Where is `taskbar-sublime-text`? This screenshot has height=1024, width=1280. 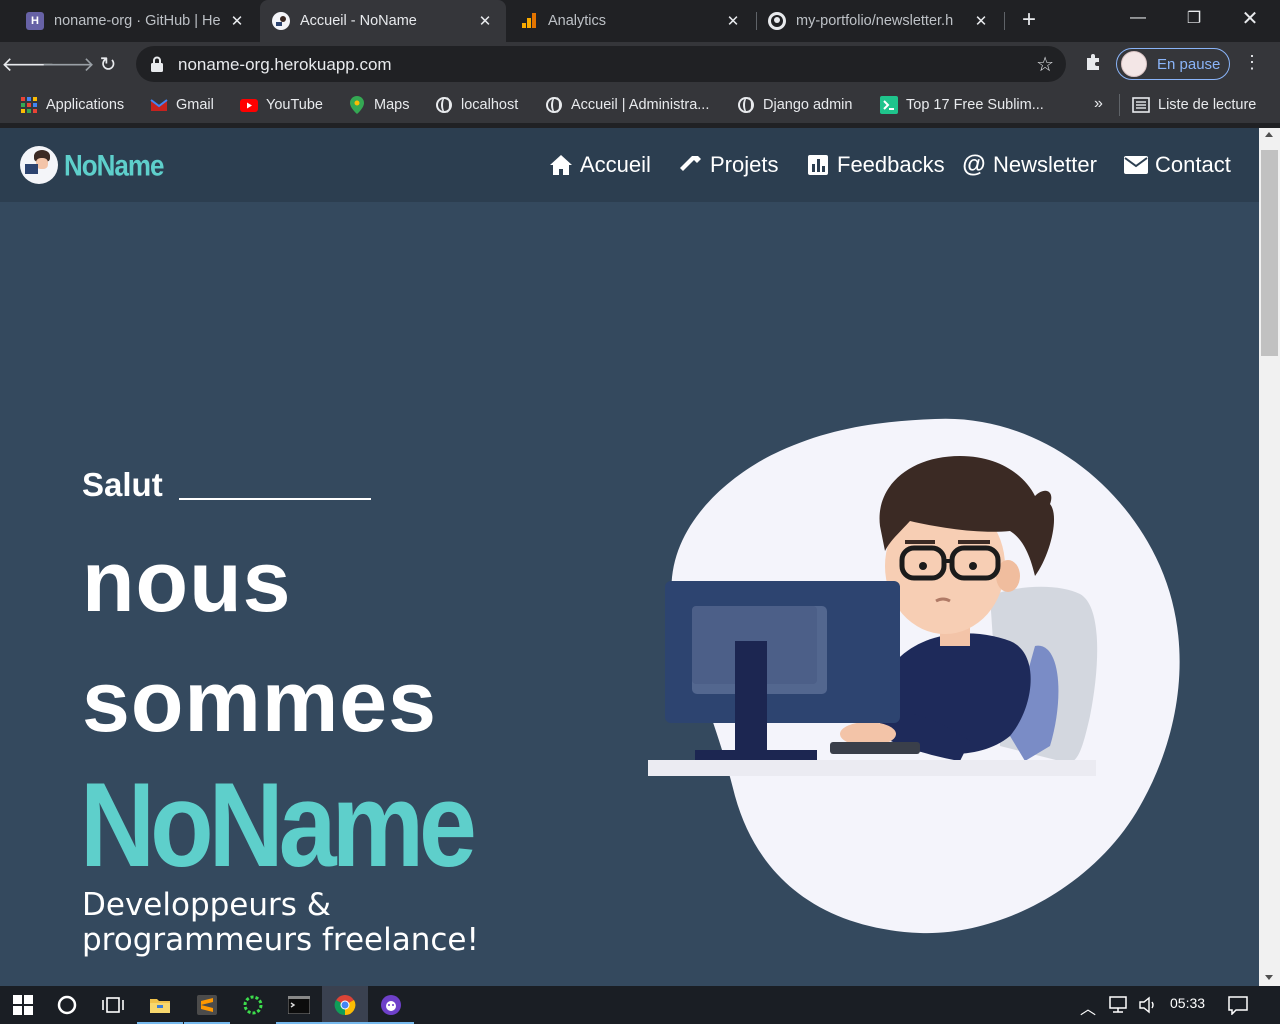 taskbar-sublime-text is located at coordinates (207, 1005).